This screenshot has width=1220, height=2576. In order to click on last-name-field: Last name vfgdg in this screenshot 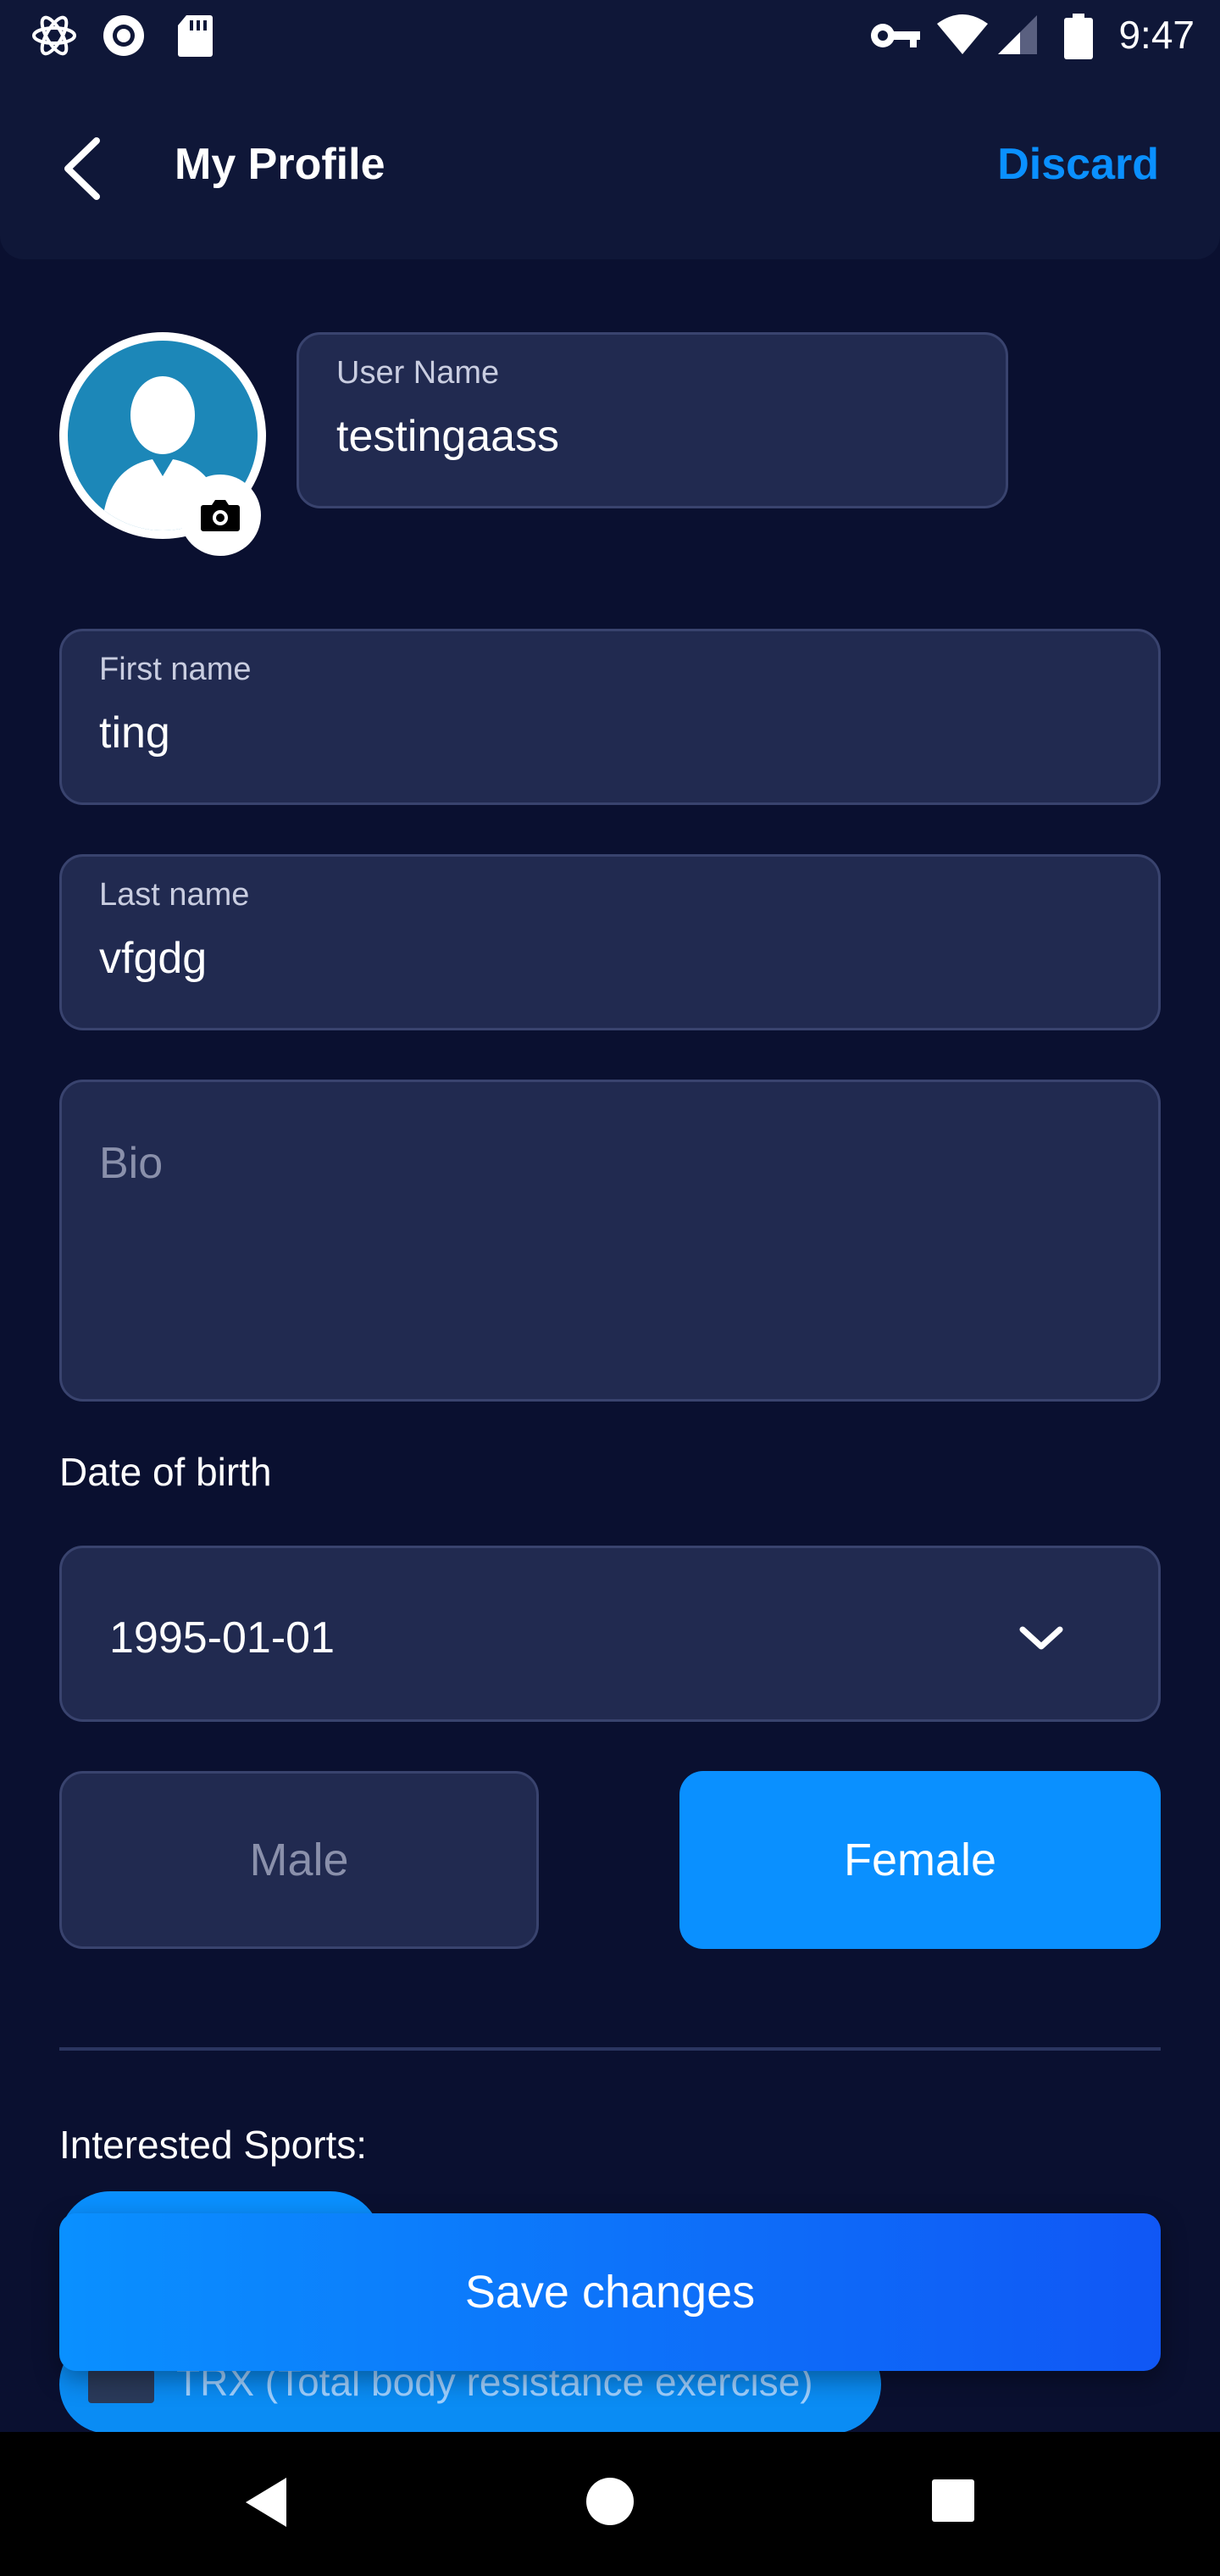, I will do `click(610, 942)`.